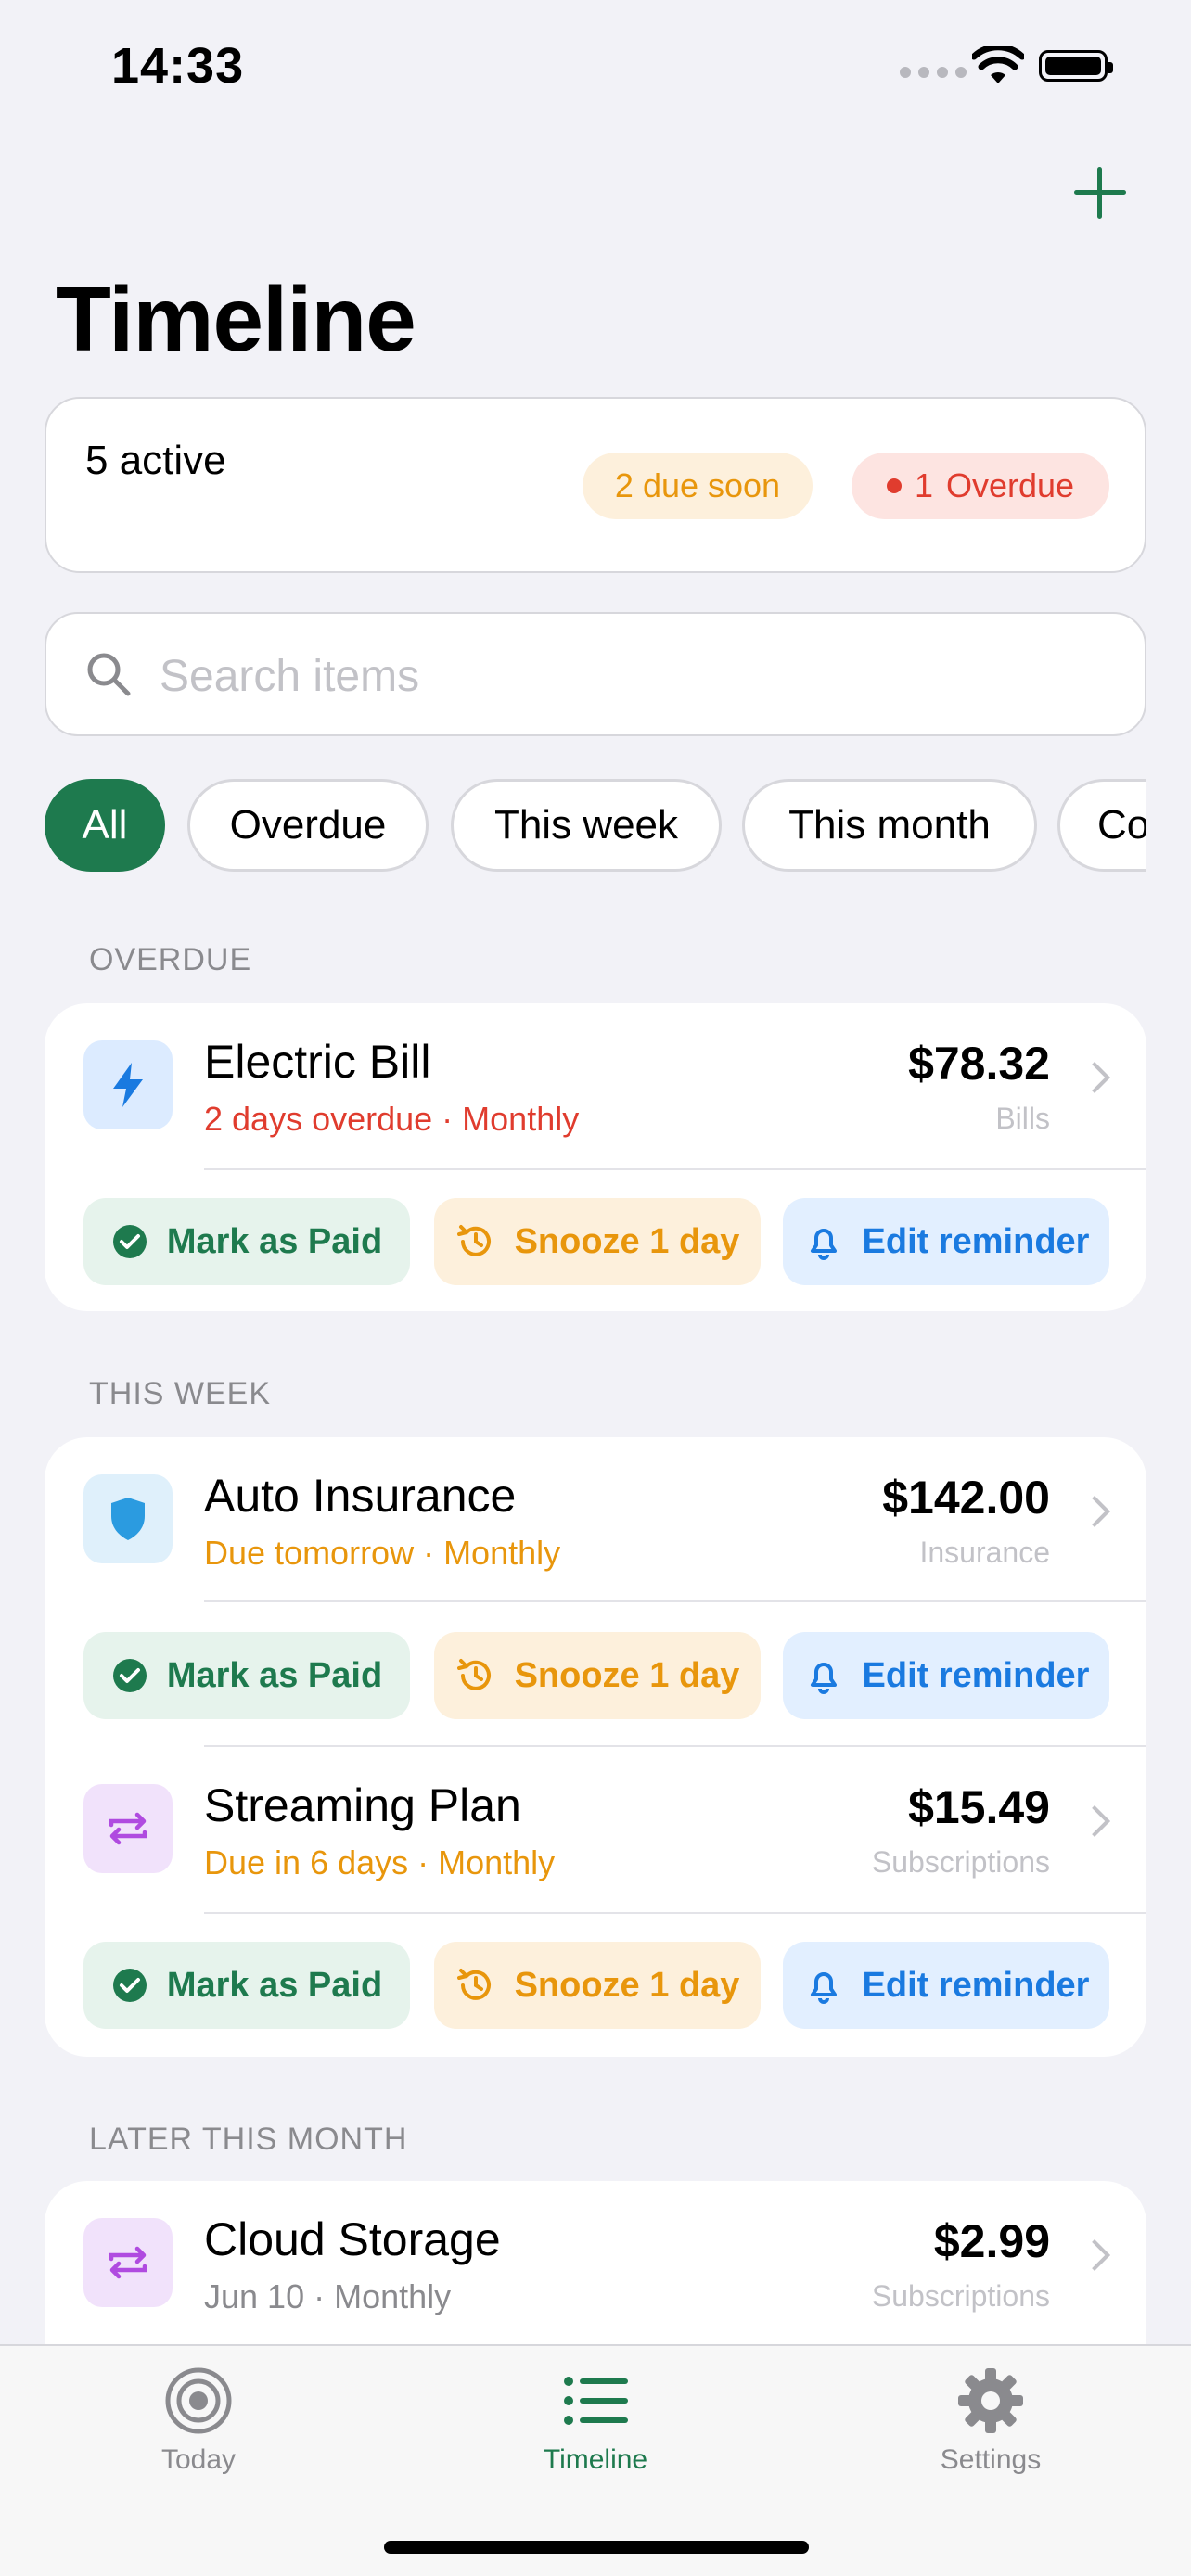 This screenshot has height=2576, width=1191. What do you see at coordinates (966, 1498) in the screenshot?
I see `item-amount: $142.00` at bounding box center [966, 1498].